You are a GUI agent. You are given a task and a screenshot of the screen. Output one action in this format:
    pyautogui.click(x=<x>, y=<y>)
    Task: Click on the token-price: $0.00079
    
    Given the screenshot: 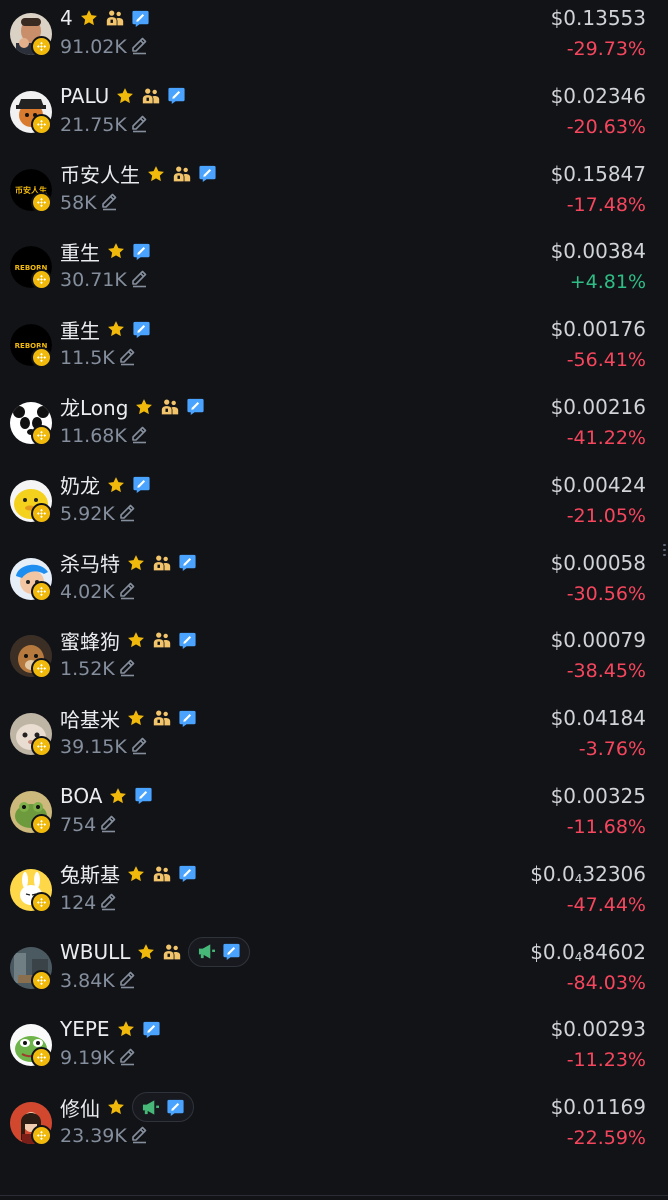 What is the action you would take?
    pyautogui.click(x=598, y=640)
    